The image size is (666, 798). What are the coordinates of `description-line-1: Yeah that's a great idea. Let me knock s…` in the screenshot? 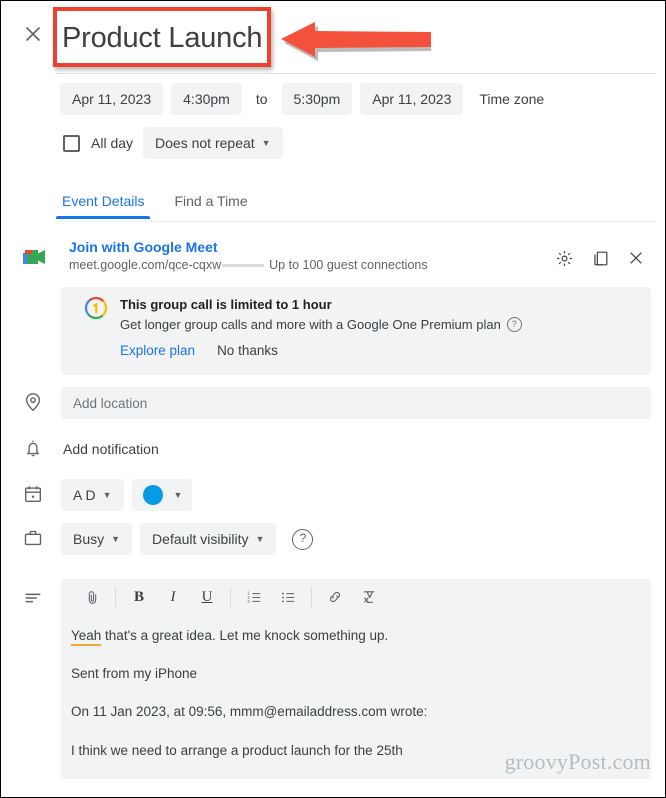 It's located at (356, 636).